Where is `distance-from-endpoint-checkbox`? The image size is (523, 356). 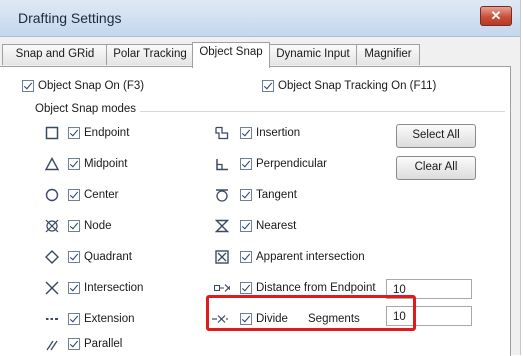 distance-from-endpoint-checkbox is located at coordinates (246, 288).